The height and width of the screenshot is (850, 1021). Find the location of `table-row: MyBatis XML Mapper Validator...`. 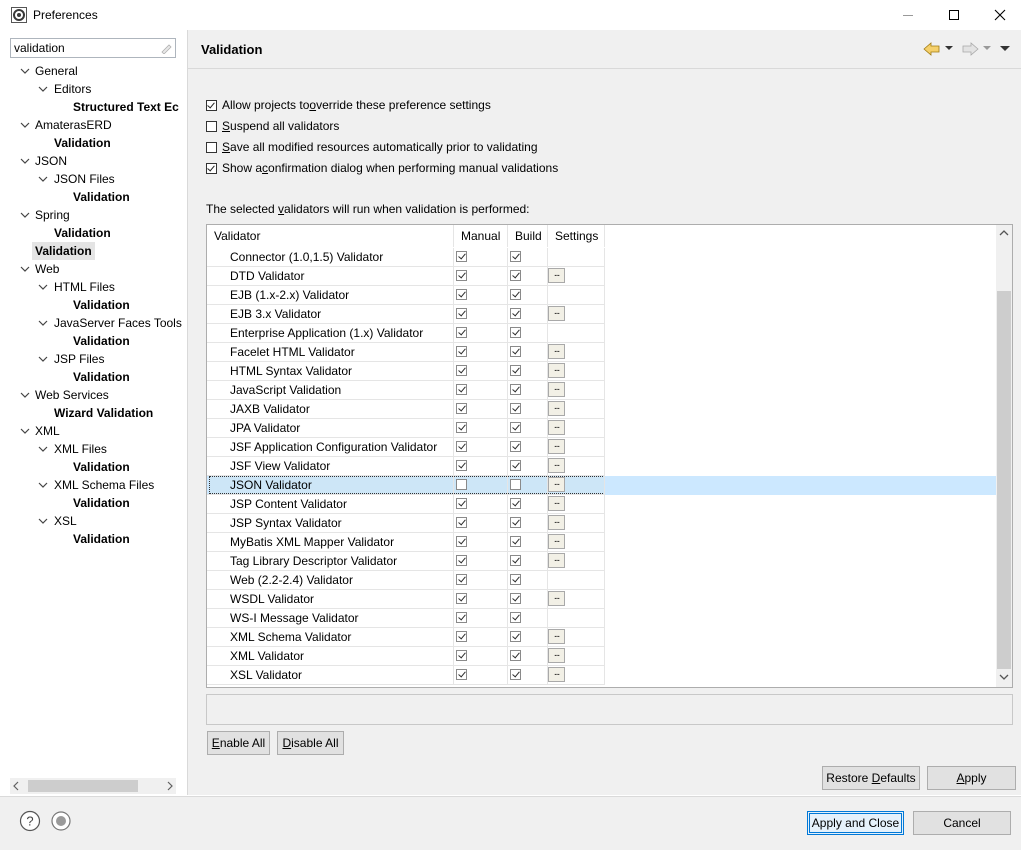

table-row: MyBatis XML Mapper Validator... is located at coordinates (602, 542).